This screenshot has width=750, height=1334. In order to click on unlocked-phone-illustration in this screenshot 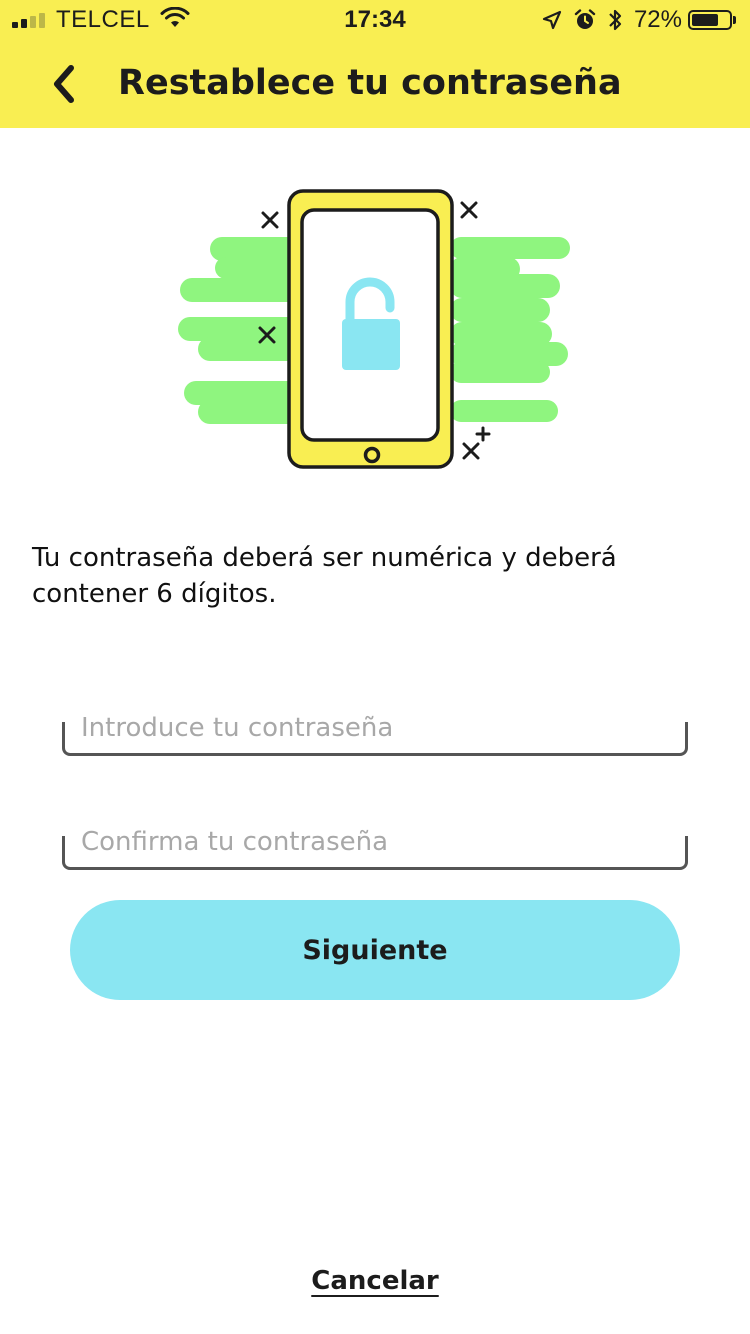, I will do `click(374, 329)`.